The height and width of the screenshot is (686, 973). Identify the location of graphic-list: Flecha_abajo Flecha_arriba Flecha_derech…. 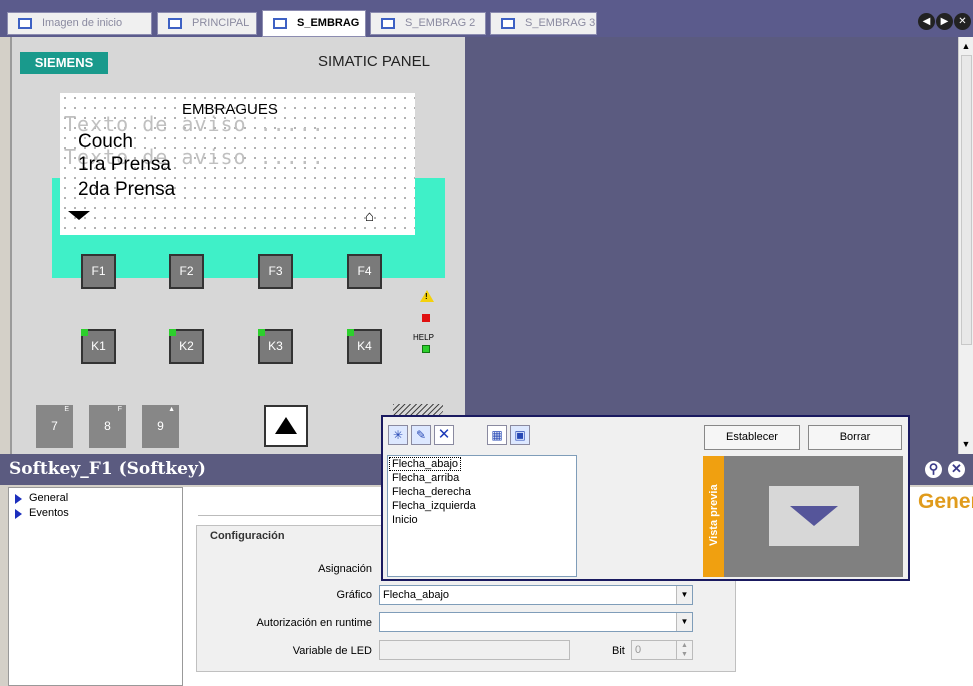
(482, 516).